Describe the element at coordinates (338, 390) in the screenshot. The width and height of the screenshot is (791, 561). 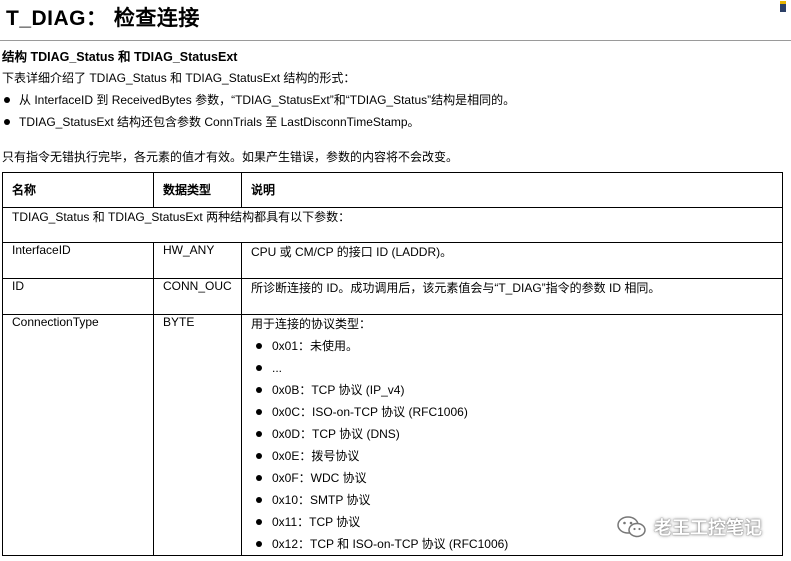
I see `list-item-text: 0x0B：TCP 协议 (IP_v4)` at that location.